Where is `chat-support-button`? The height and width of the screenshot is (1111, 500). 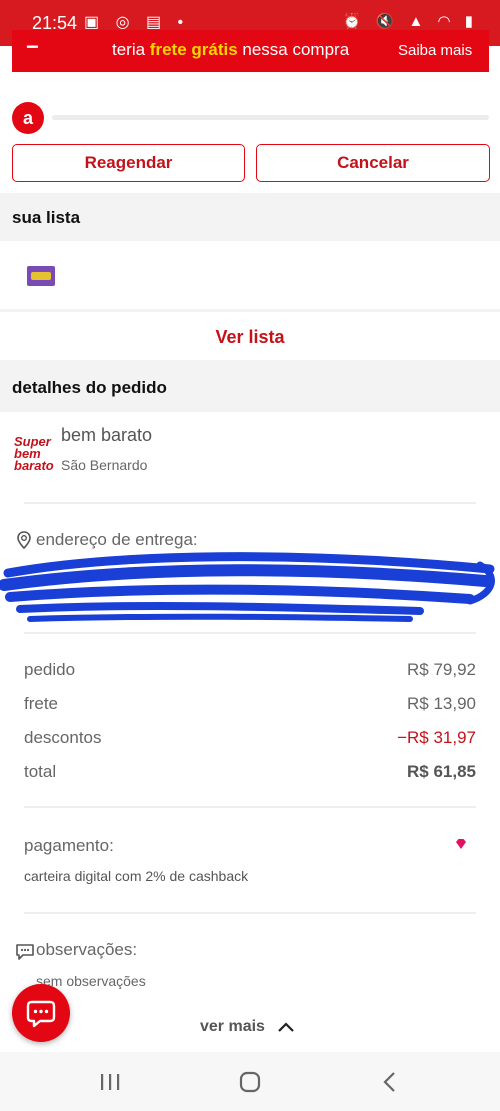 chat-support-button is located at coordinates (41, 1013).